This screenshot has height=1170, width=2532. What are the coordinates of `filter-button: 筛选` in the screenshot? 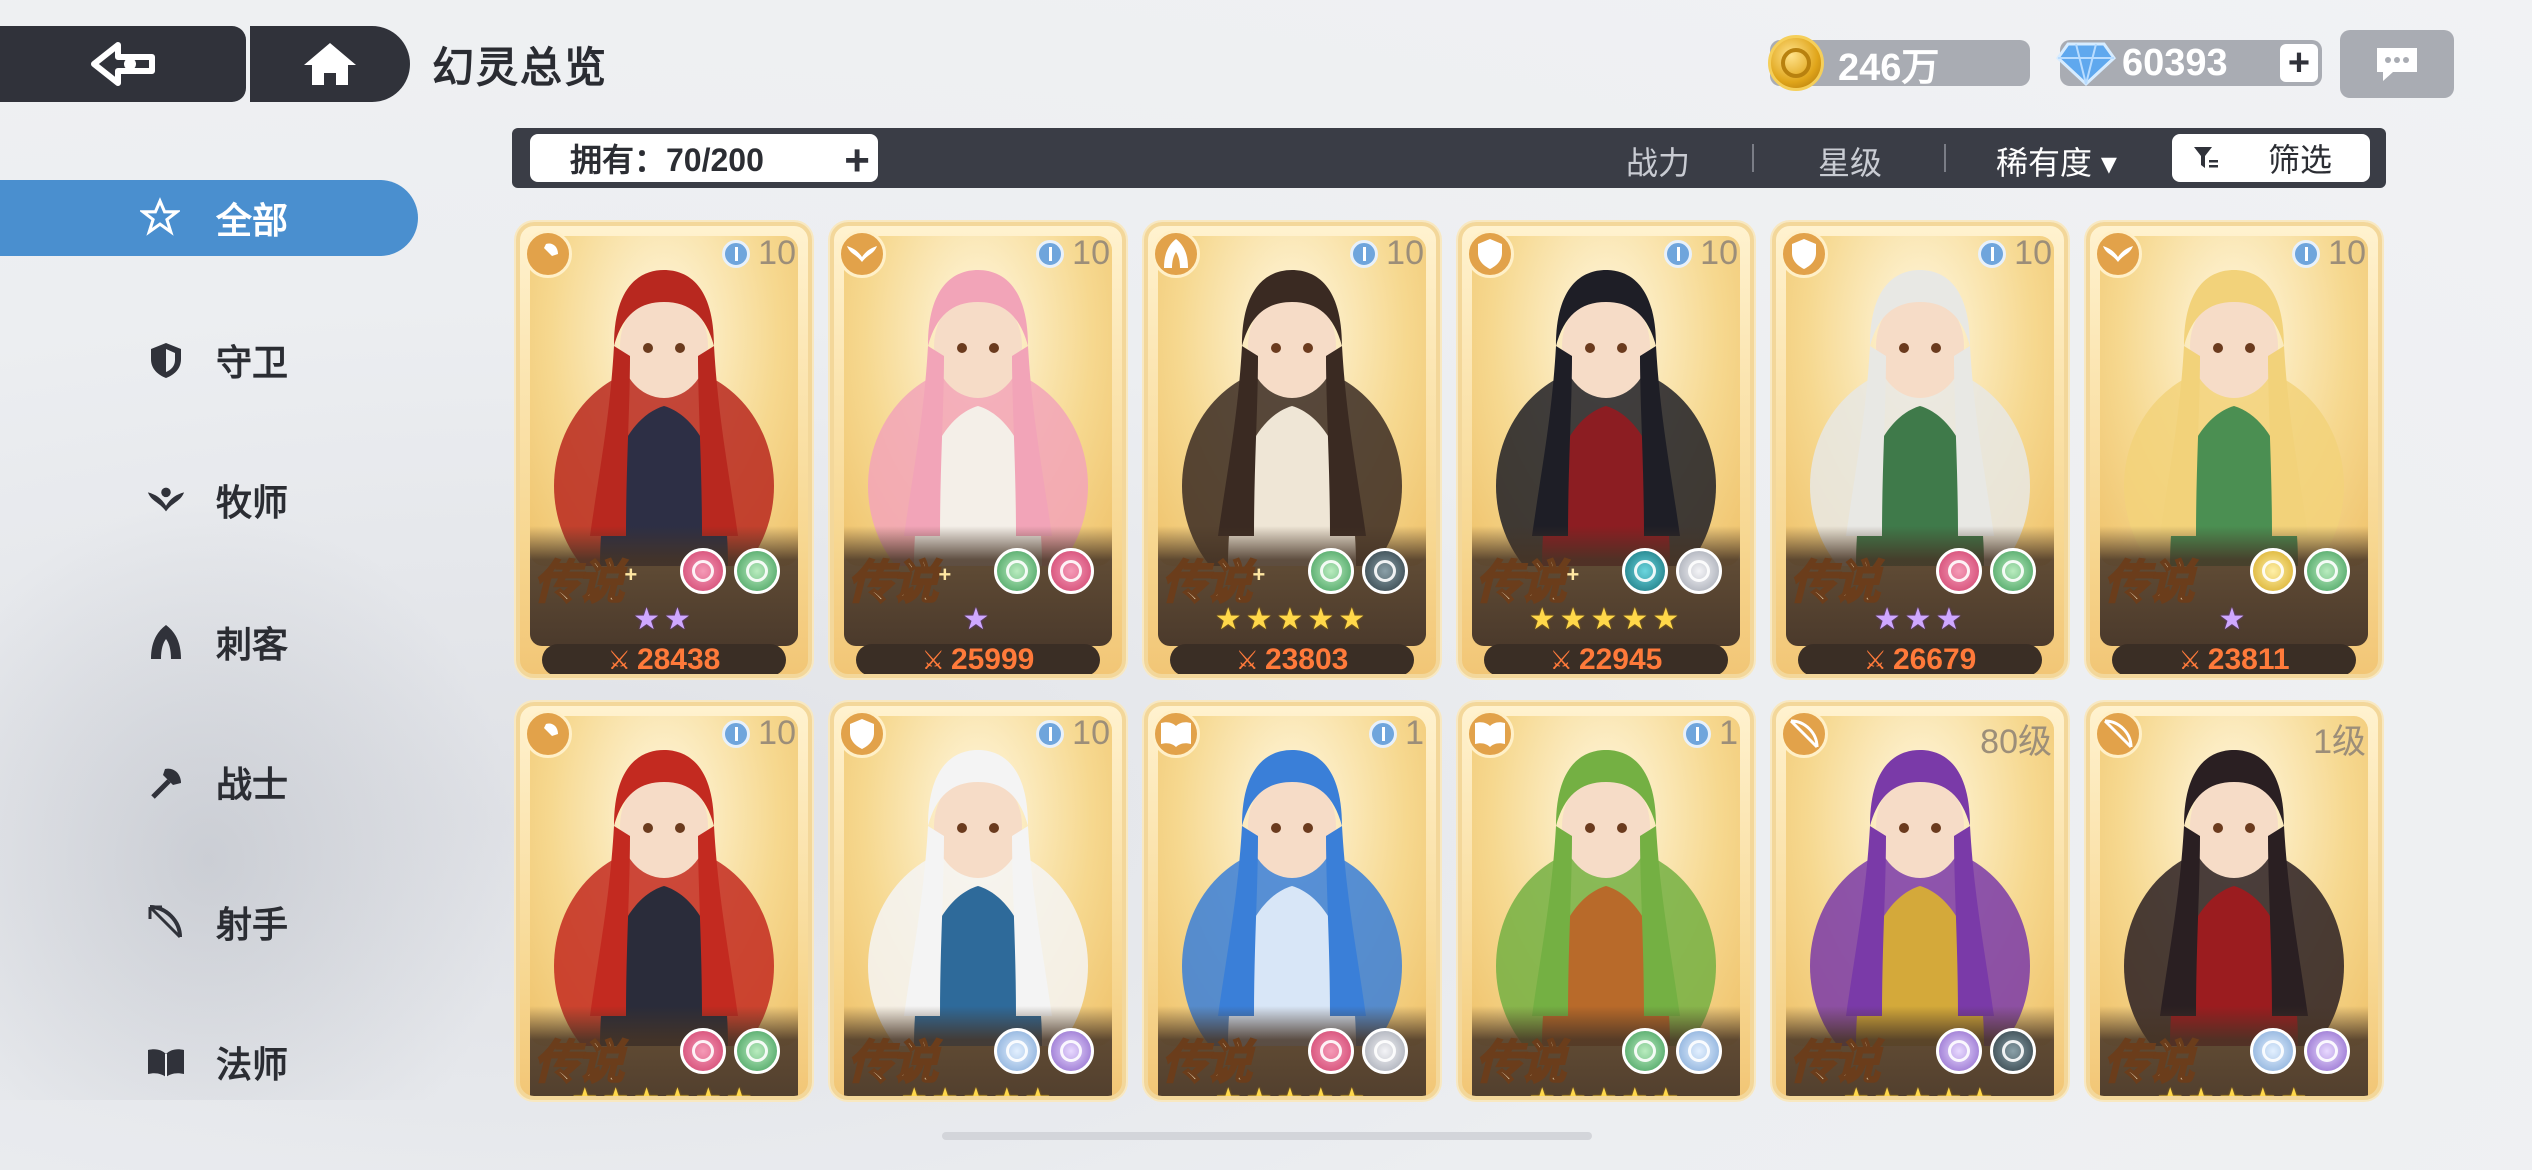 It's located at (2271, 158).